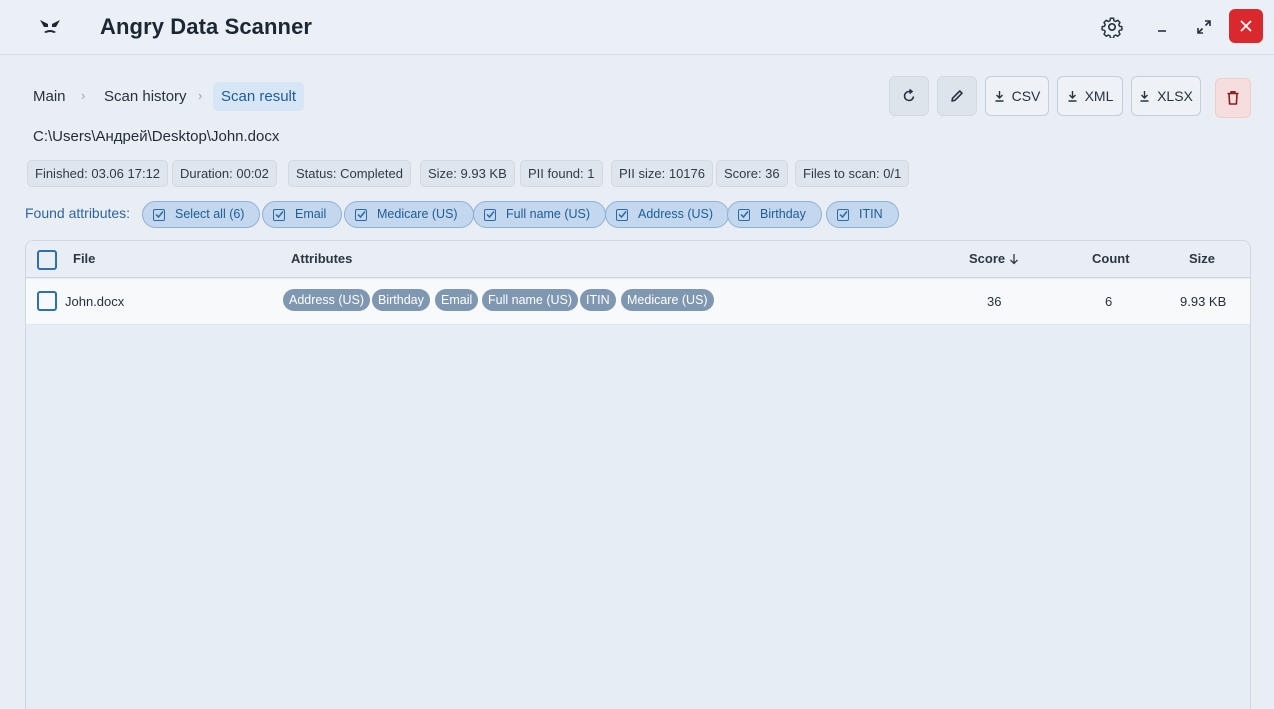 The image size is (1274, 709). What do you see at coordinates (871, 214) in the screenshot?
I see `attribute-filter-label: ITIN` at bounding box center [871, 214].